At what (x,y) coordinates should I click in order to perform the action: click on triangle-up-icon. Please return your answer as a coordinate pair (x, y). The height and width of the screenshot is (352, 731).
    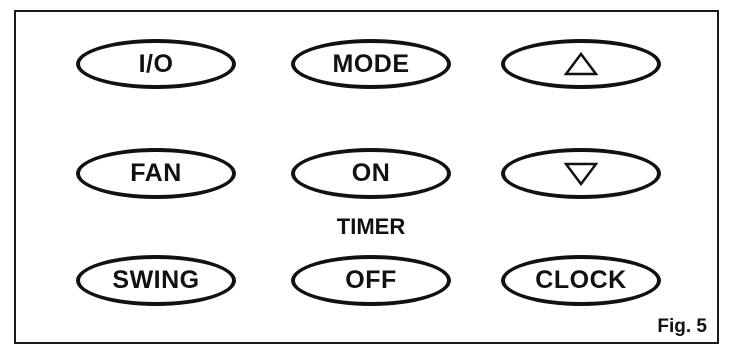
    Looking at the image, I should click on (581, 64).